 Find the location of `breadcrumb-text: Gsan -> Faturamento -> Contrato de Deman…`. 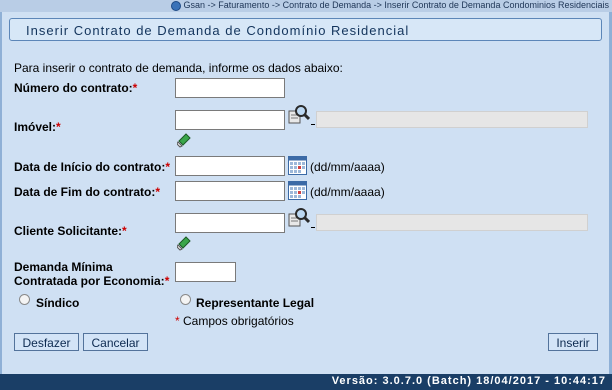

breadcrumb-text: Gsan -> Faturamento -> Contrato de Deman… is located at coordinates (396, 5).